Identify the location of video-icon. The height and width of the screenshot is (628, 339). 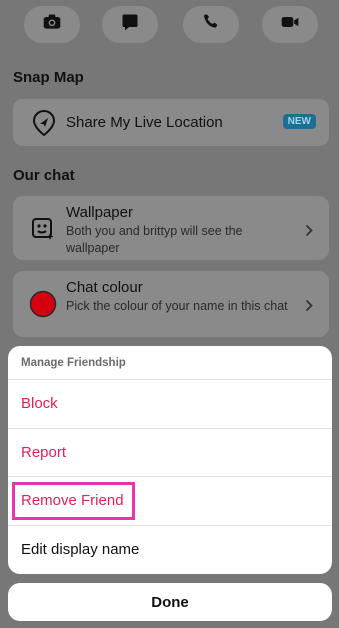
(290, 24).